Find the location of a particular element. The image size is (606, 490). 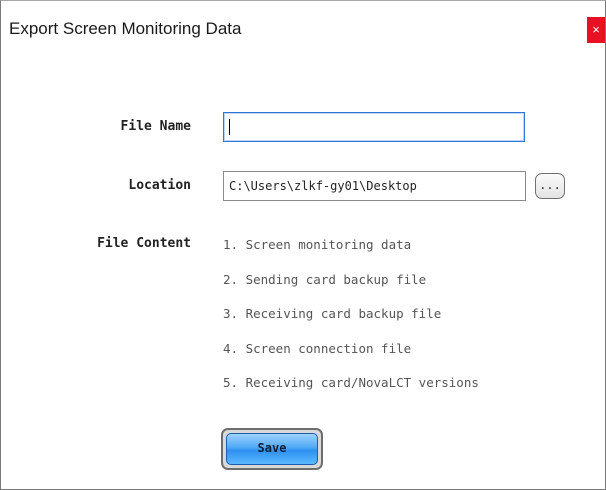

file-content-label: File Content is located at coordinates (144, 243).